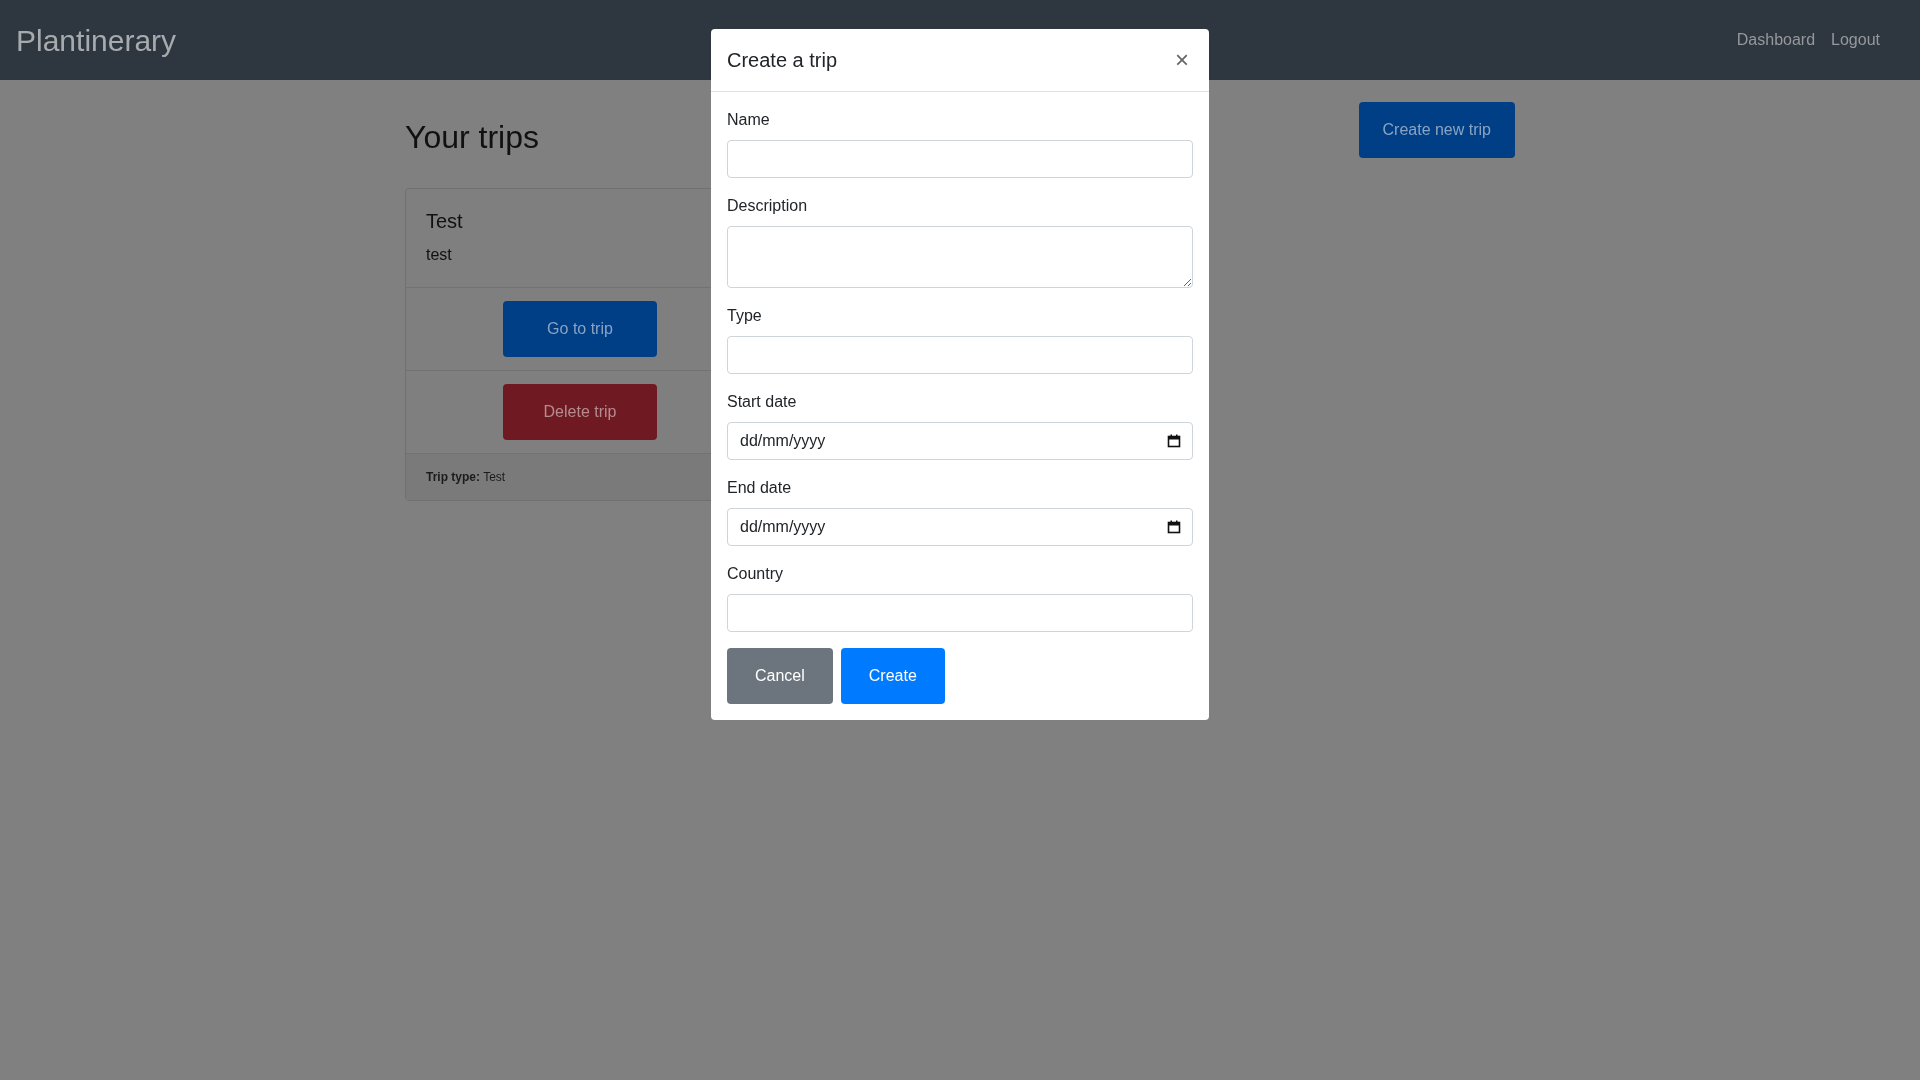 Image resolution: width=1920 pixels, height=1080 pixels. I want to click on page-heading: Your trips, so click(472, 137).